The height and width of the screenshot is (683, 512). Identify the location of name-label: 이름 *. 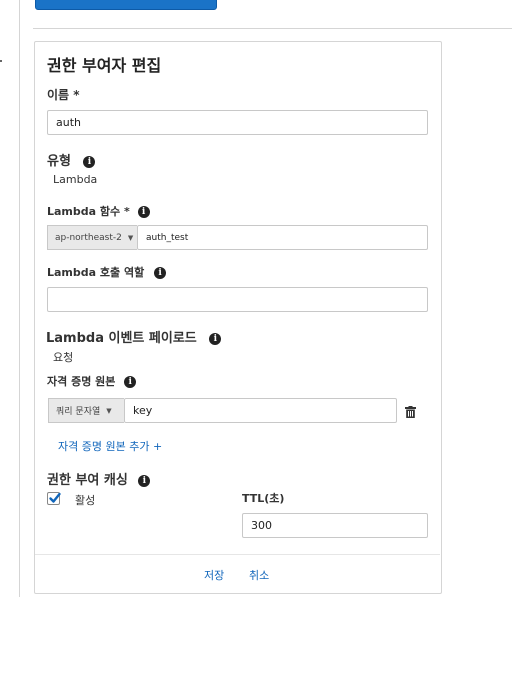
(63, 95).